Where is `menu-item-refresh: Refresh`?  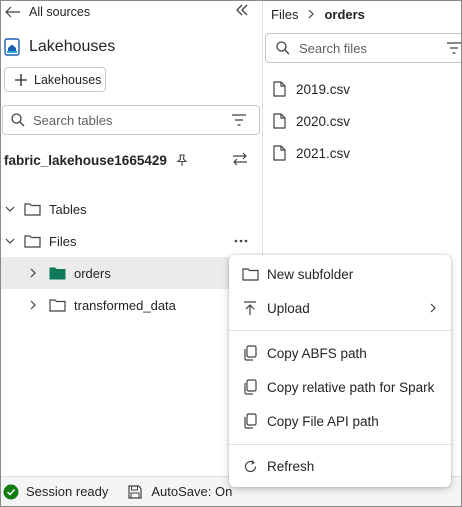 menu-item-refresh: Refresh is located at coordinates (340, 466).